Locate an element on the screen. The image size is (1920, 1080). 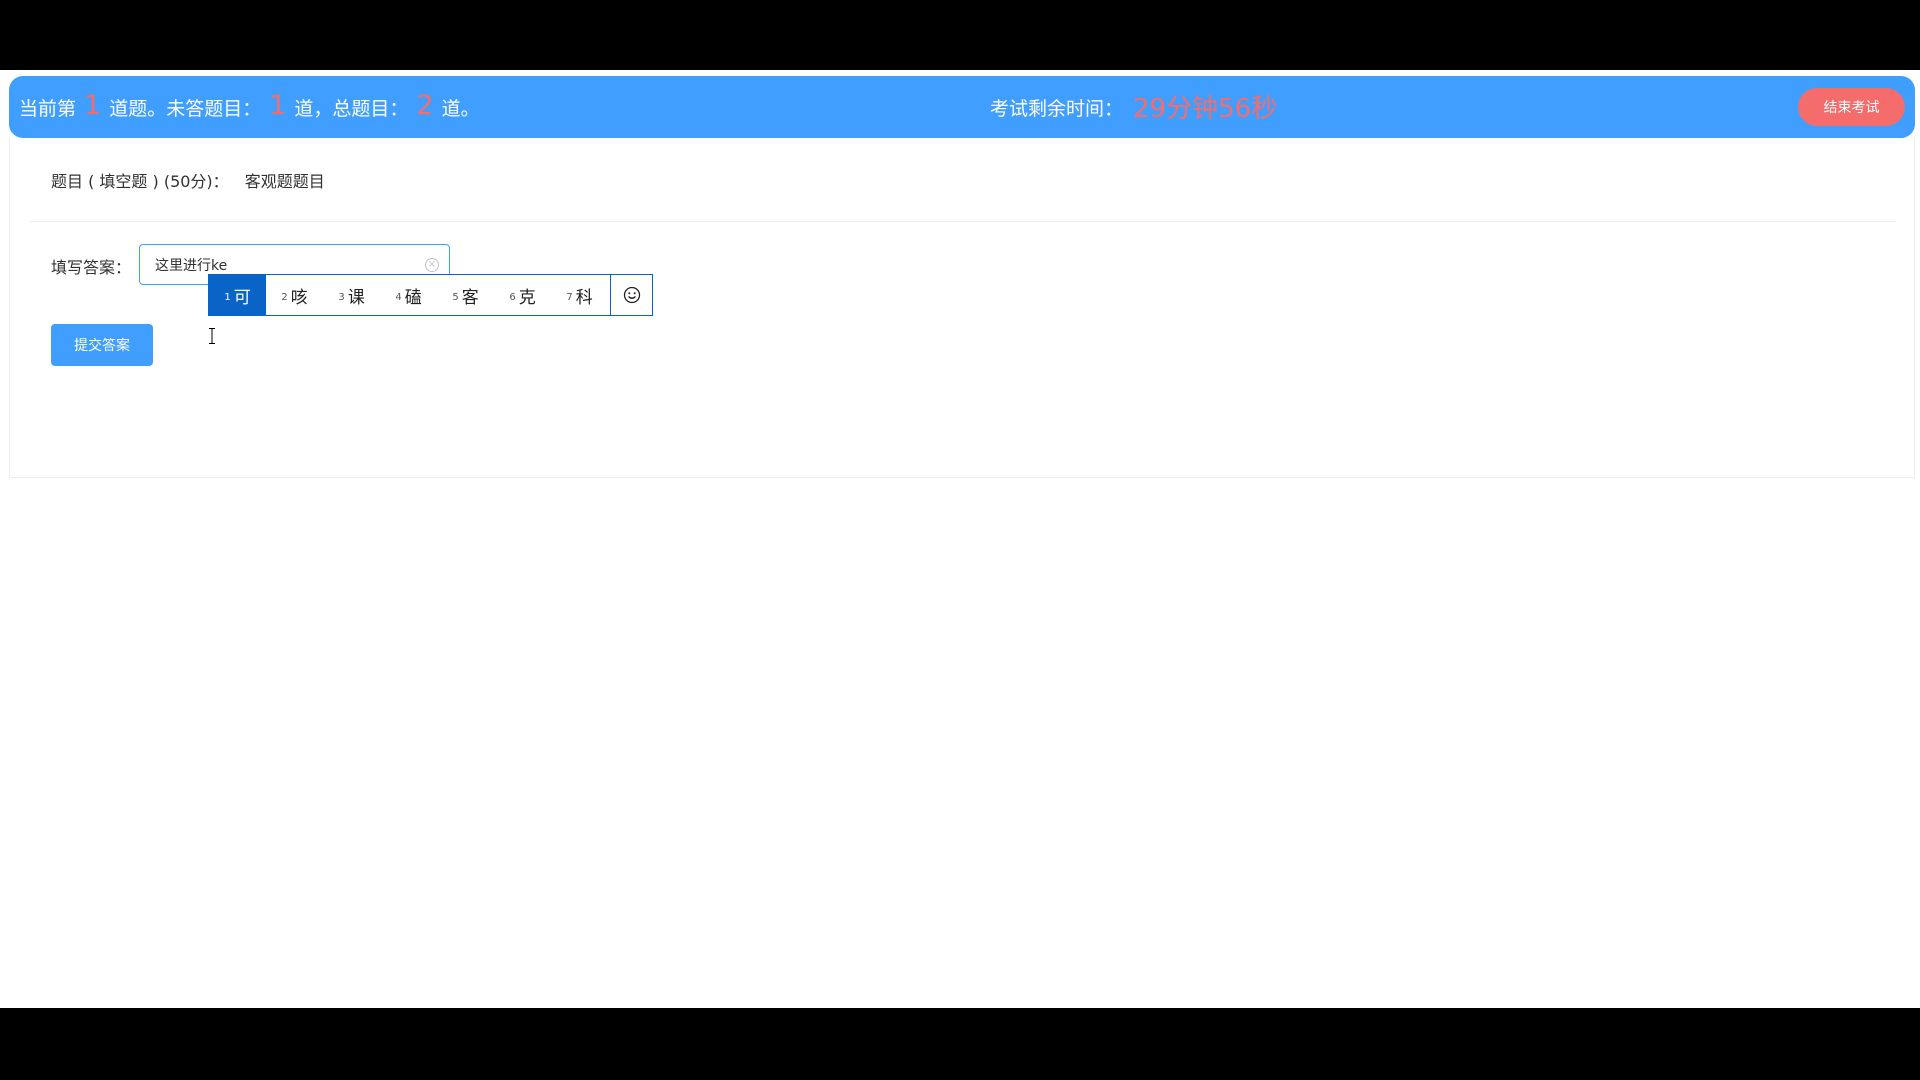
ime-candidate-char: 科 is located at coordinates (584, 297).